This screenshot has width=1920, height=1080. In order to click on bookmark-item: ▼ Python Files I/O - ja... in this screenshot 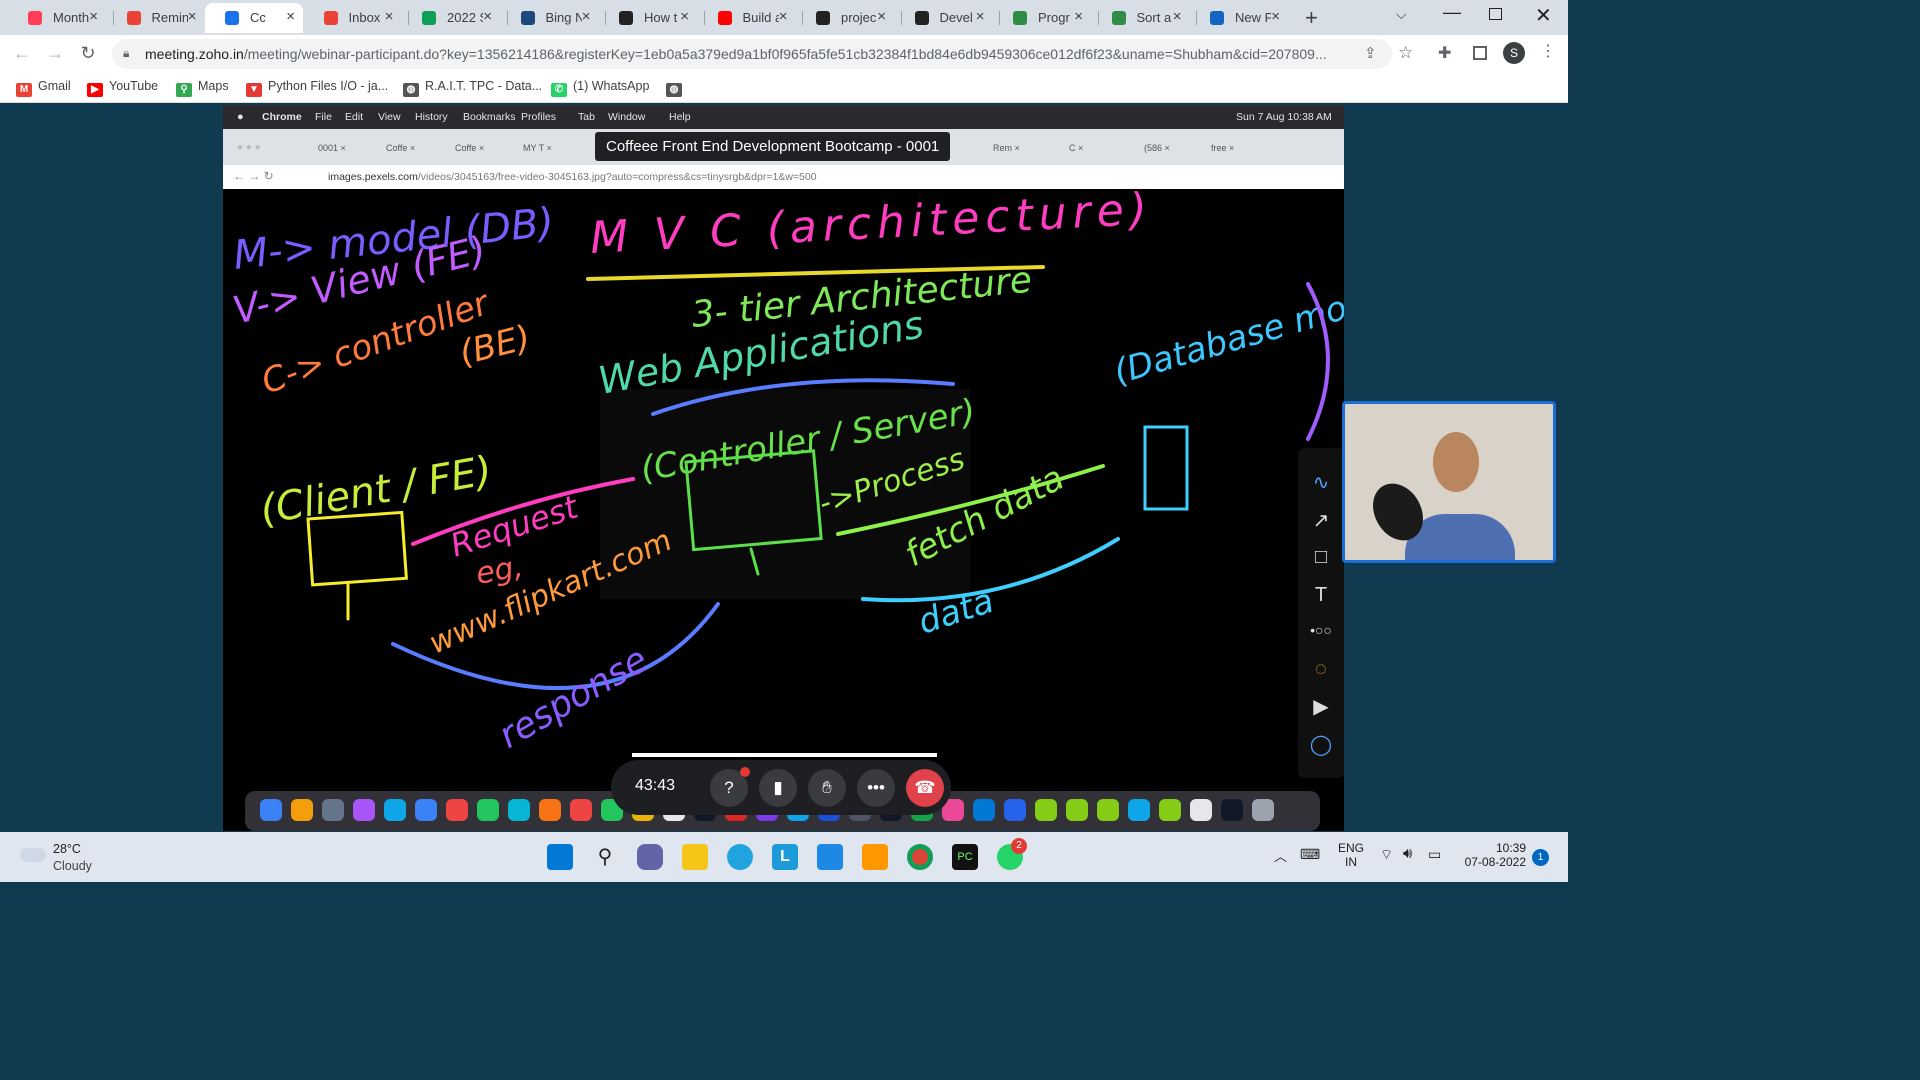, I will do `click(317, 88)`.